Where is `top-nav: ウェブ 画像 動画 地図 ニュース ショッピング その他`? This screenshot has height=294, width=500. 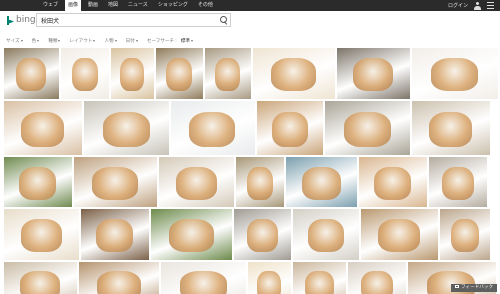 top-nav: ウェブ 画像 動画 地図 ニュース ショッピング その他 is located at coordinates (128, 5).